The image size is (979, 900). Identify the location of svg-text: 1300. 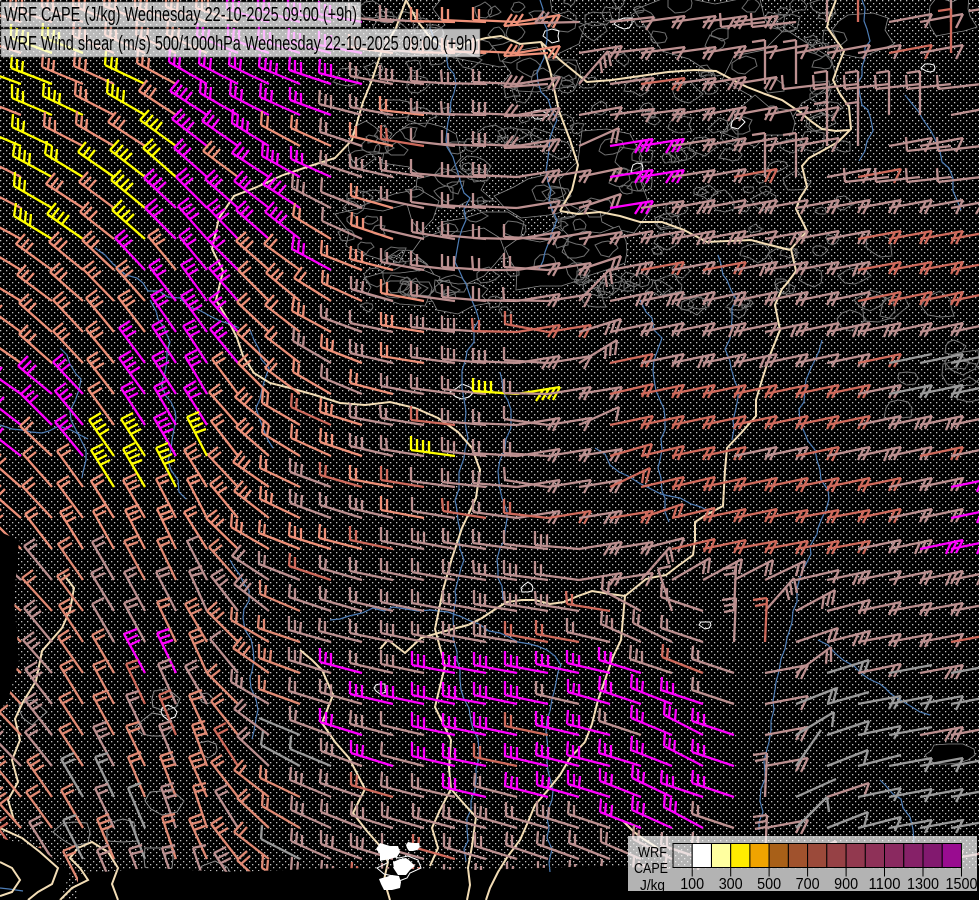
(923, 884).